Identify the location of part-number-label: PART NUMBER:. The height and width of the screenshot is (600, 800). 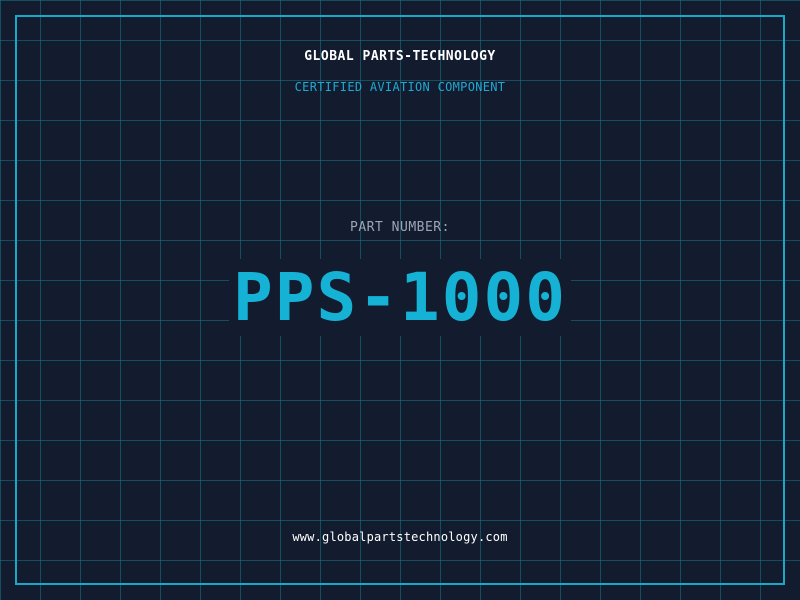
(400, 227).